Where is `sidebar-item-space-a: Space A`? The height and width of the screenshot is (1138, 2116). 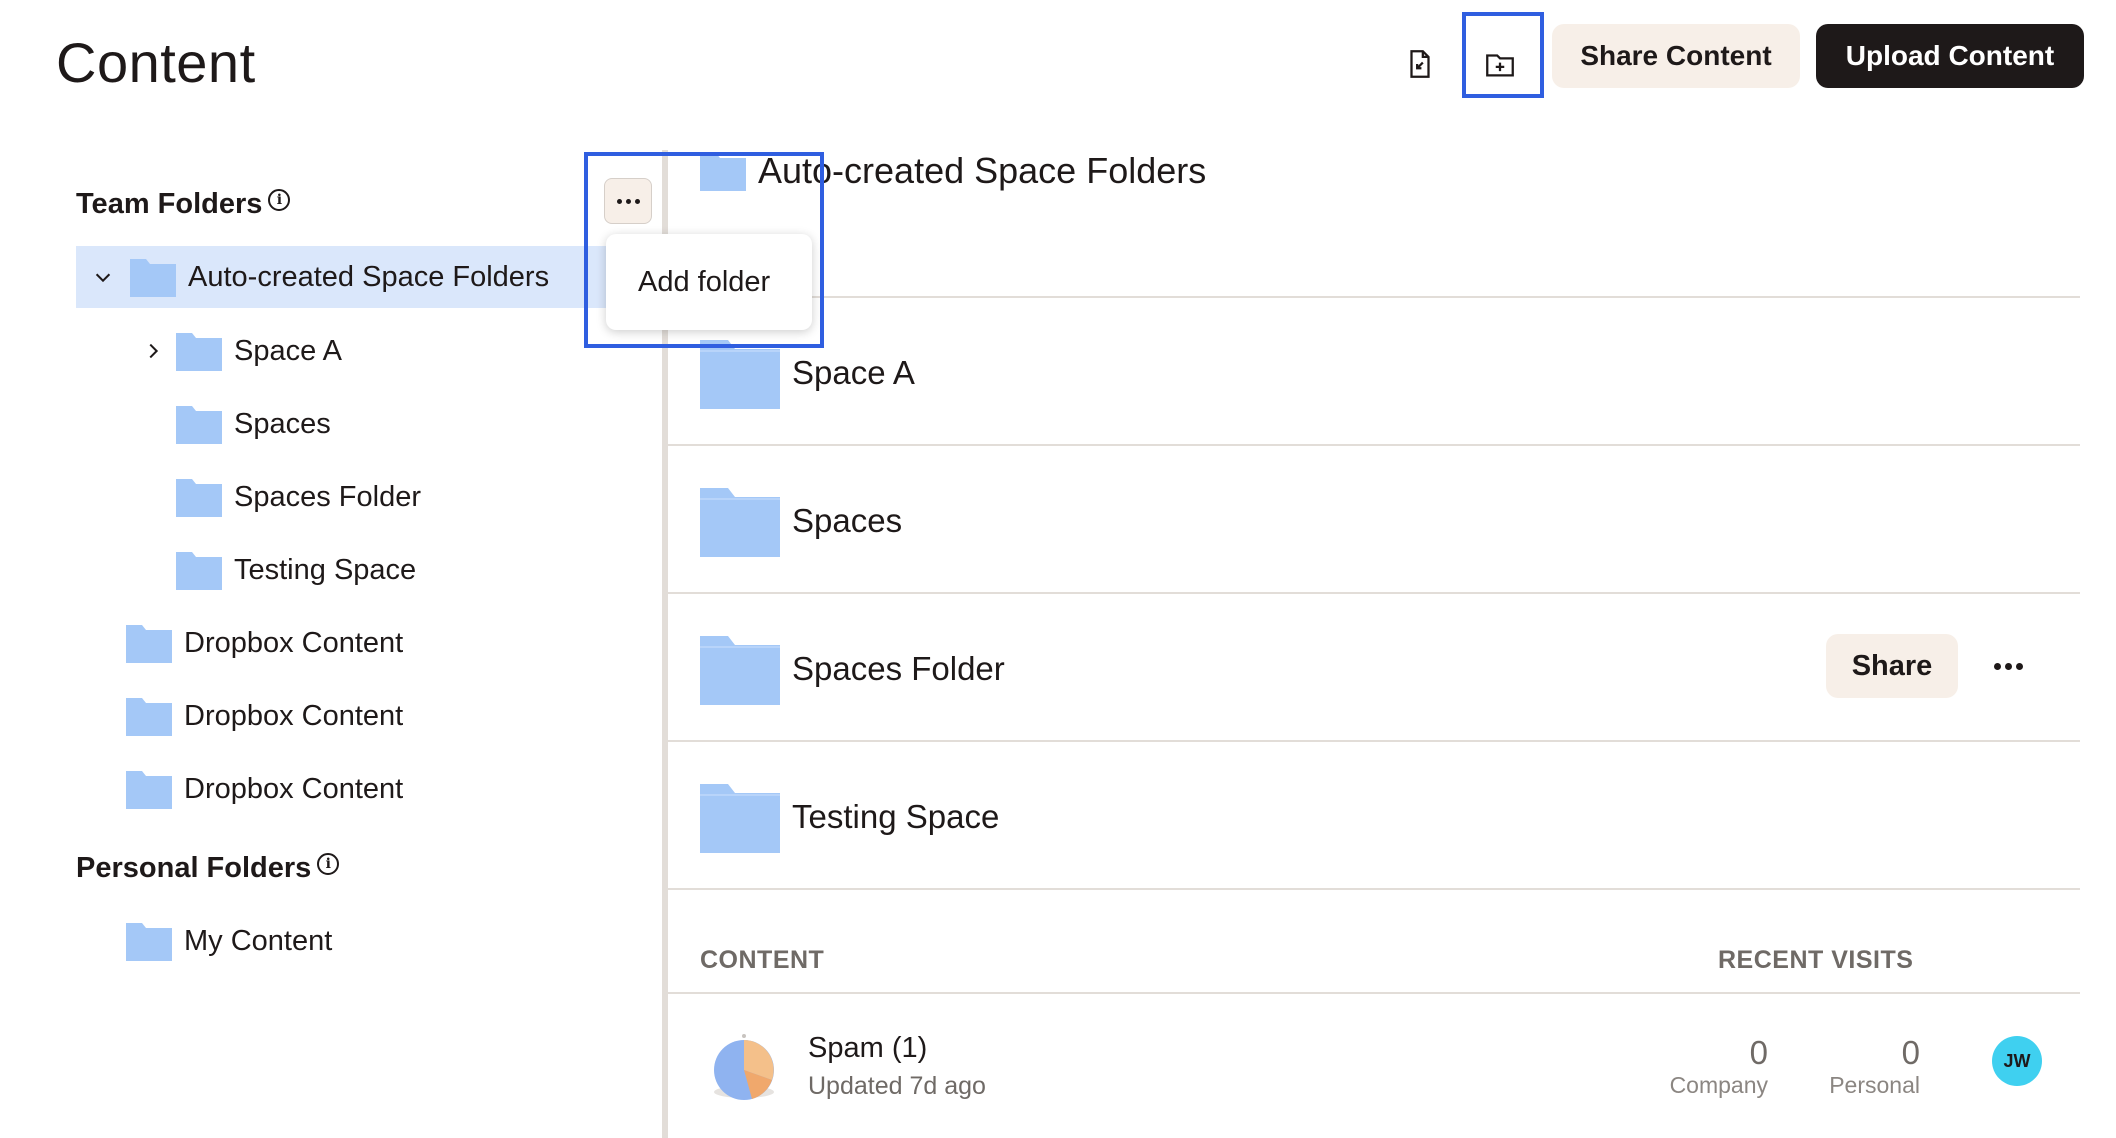 sidebar-item-space-a: Space A is located at coordinates (240, 351).